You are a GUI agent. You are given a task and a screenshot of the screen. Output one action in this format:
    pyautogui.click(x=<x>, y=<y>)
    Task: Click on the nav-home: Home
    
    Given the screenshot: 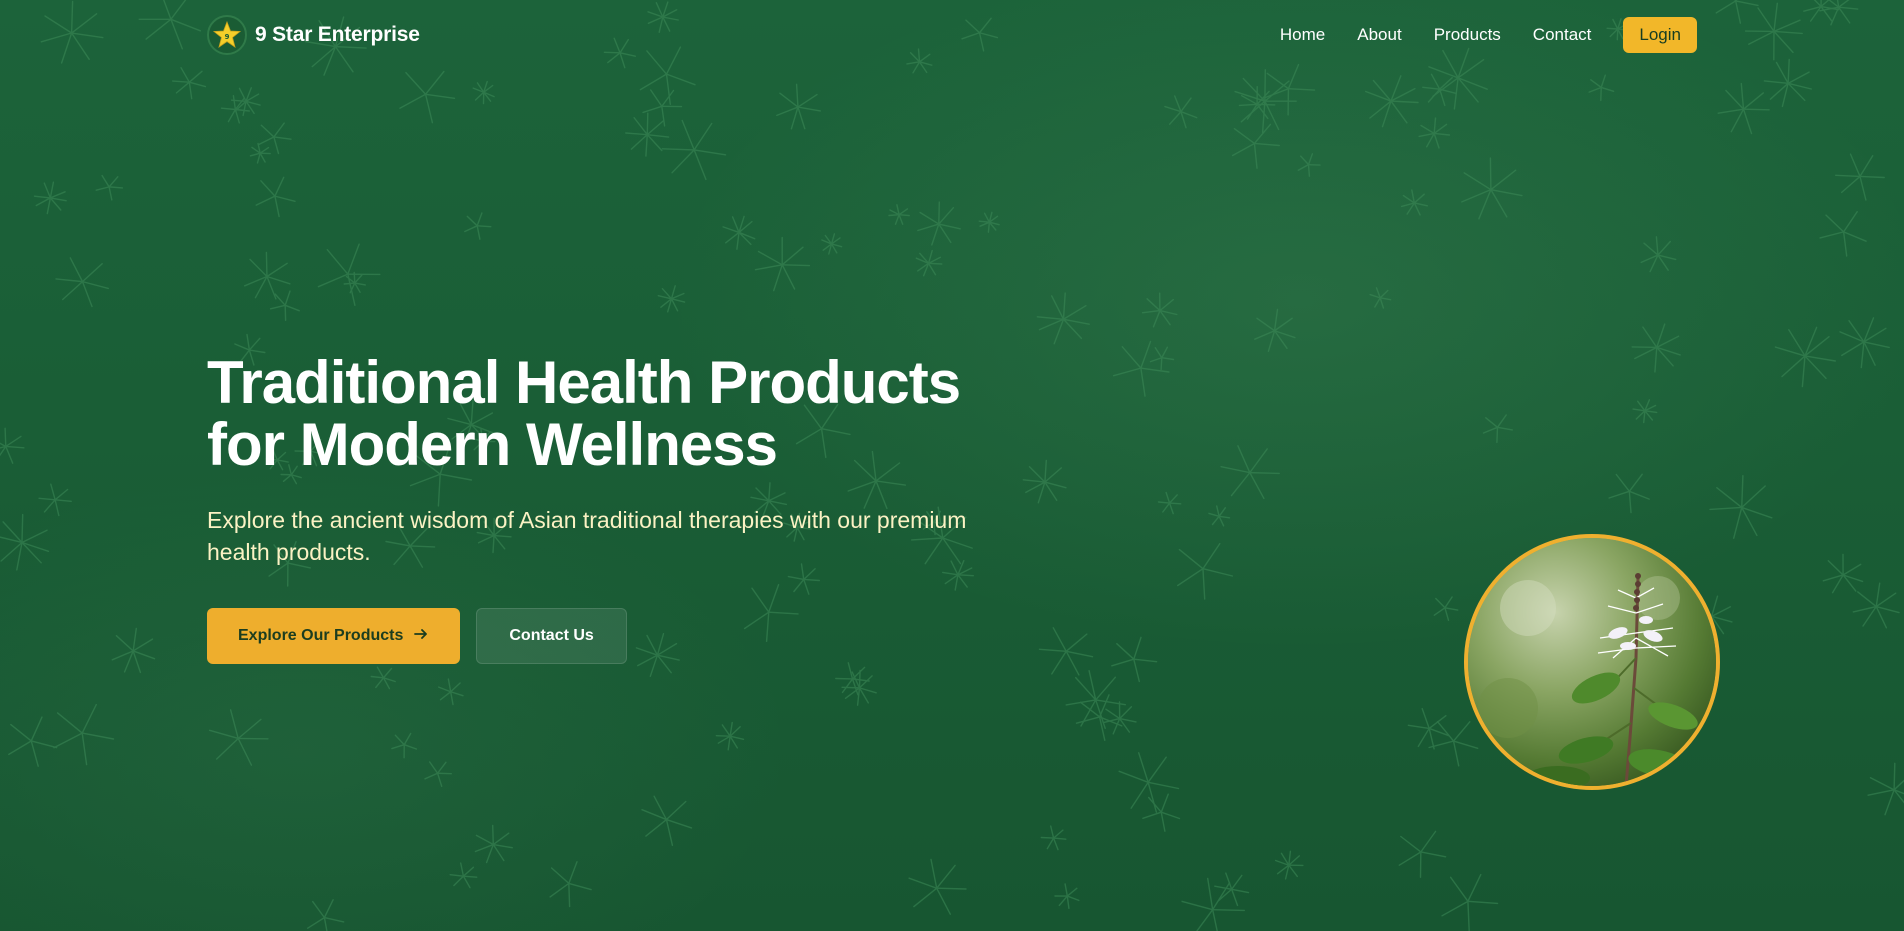 What is the action you would take?
    pyautogui.click(x=1302, y=35)
    